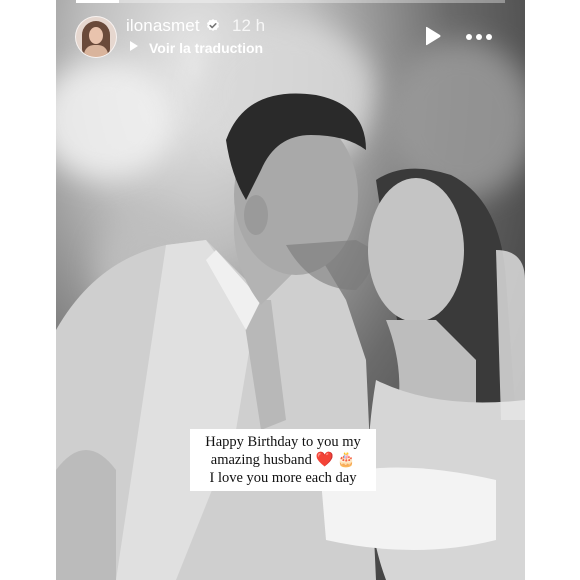 The width and height of the screenshot is (580, 580). What do you see at coordinates (213, 25) in the screenshot?
I see `verified-badge-icon` at bounding box center [213, 25].